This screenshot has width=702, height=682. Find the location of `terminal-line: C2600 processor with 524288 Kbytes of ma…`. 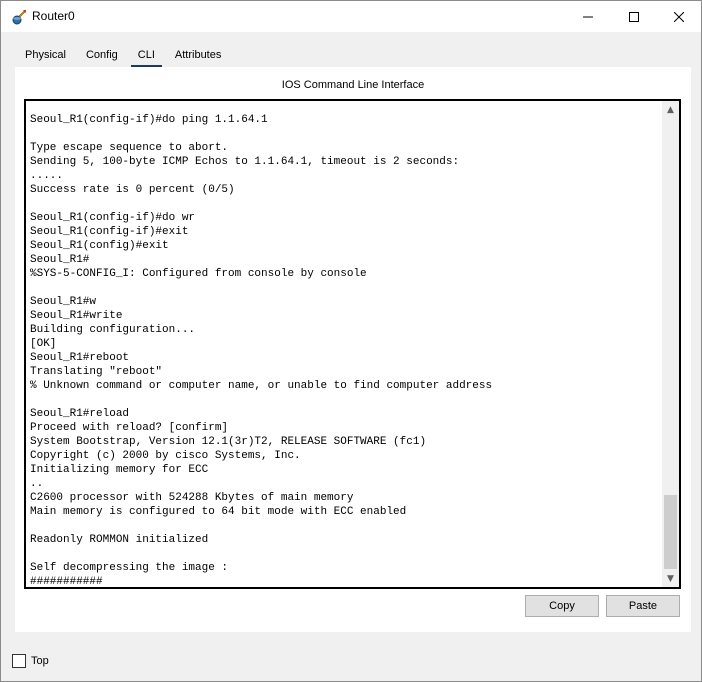

terminal-line: C2600 processor with 524288 Kbytes of ma… is located at coordinates (192, 498).